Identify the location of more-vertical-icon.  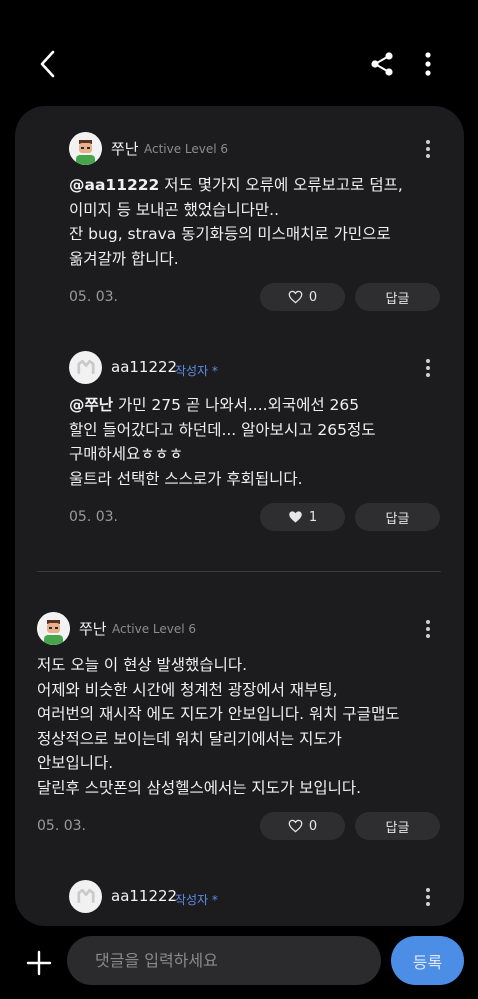
(428, 64).